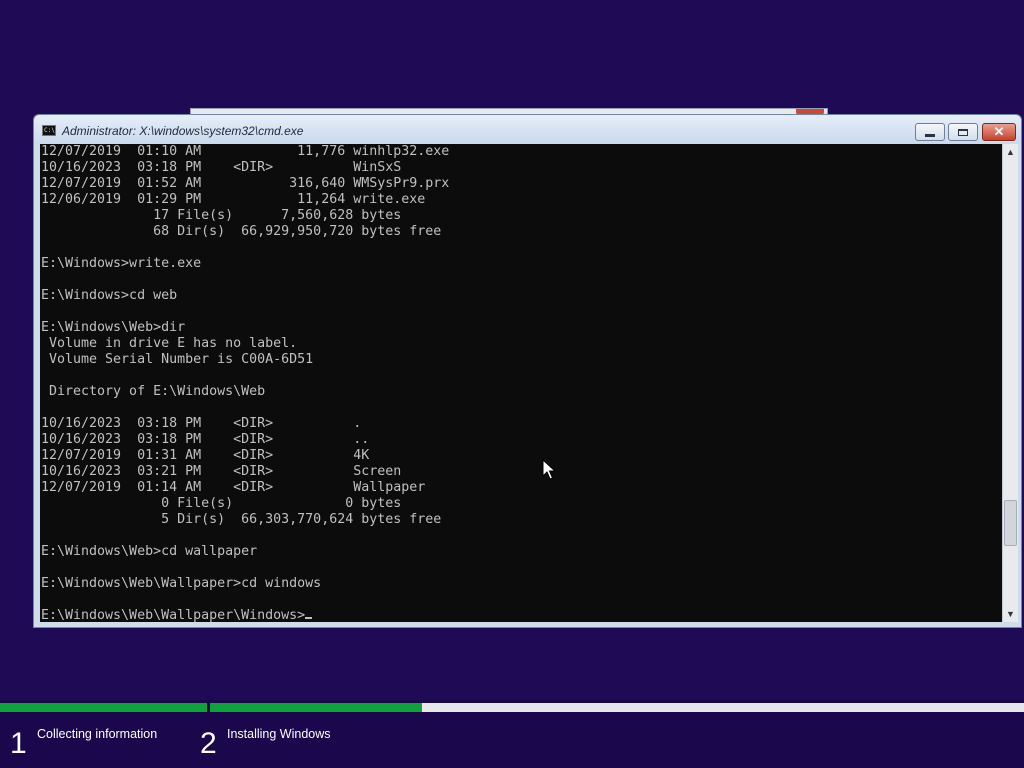 Image resolution: width=1024 pixels, height=768 pixels. Describe the element at coordinates (97, 734) in the screenshot. I see `step-label: Collecting information` at that location.